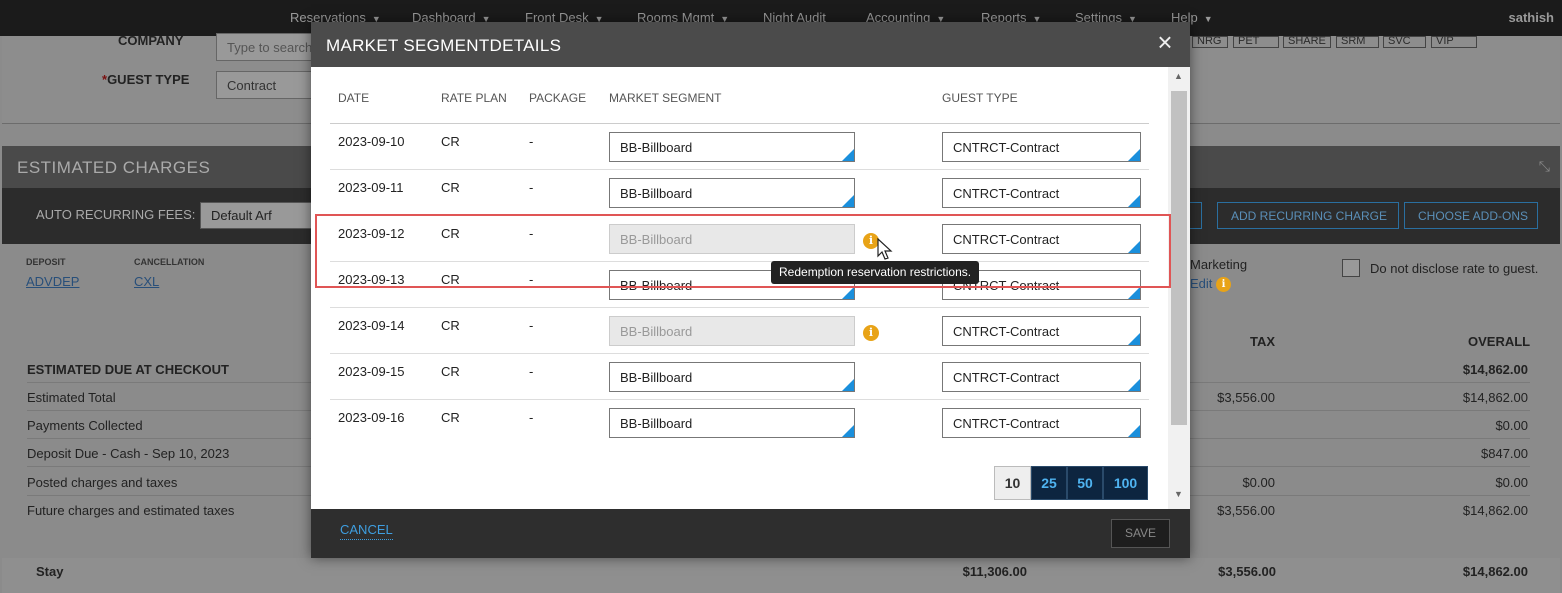  I want to click on do-not-disclose-label: Do not disclose rate to guest., so click(1454, 268).